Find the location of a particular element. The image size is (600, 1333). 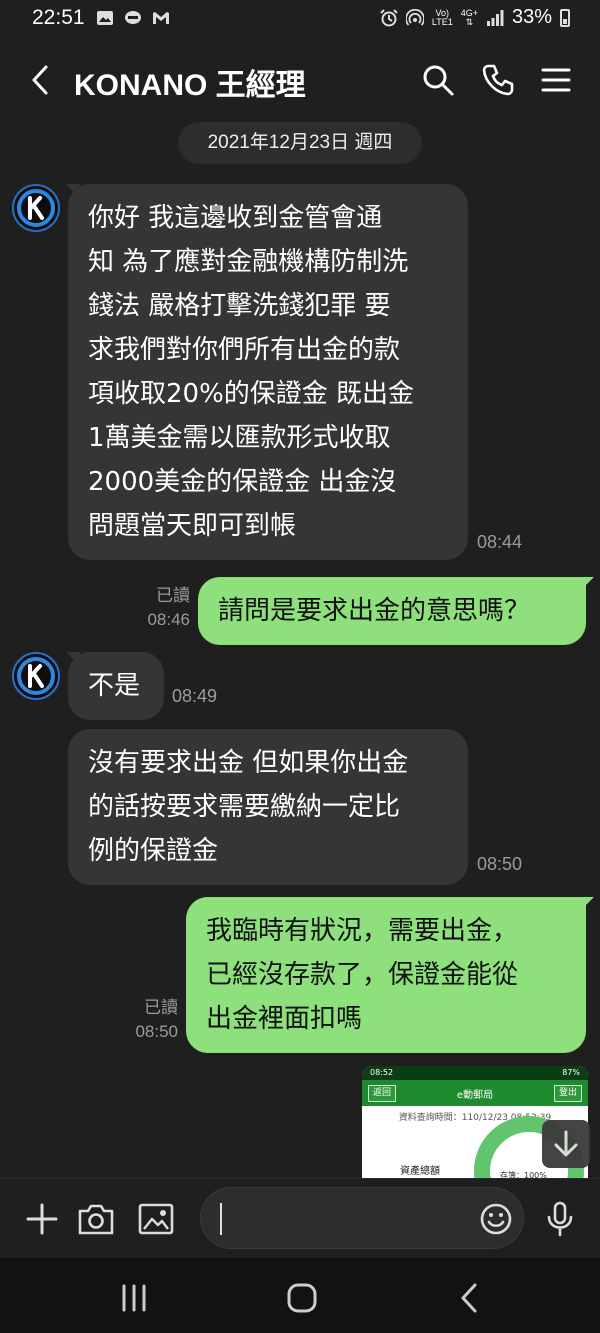

home-icon is located at coordinates (302, 1298).